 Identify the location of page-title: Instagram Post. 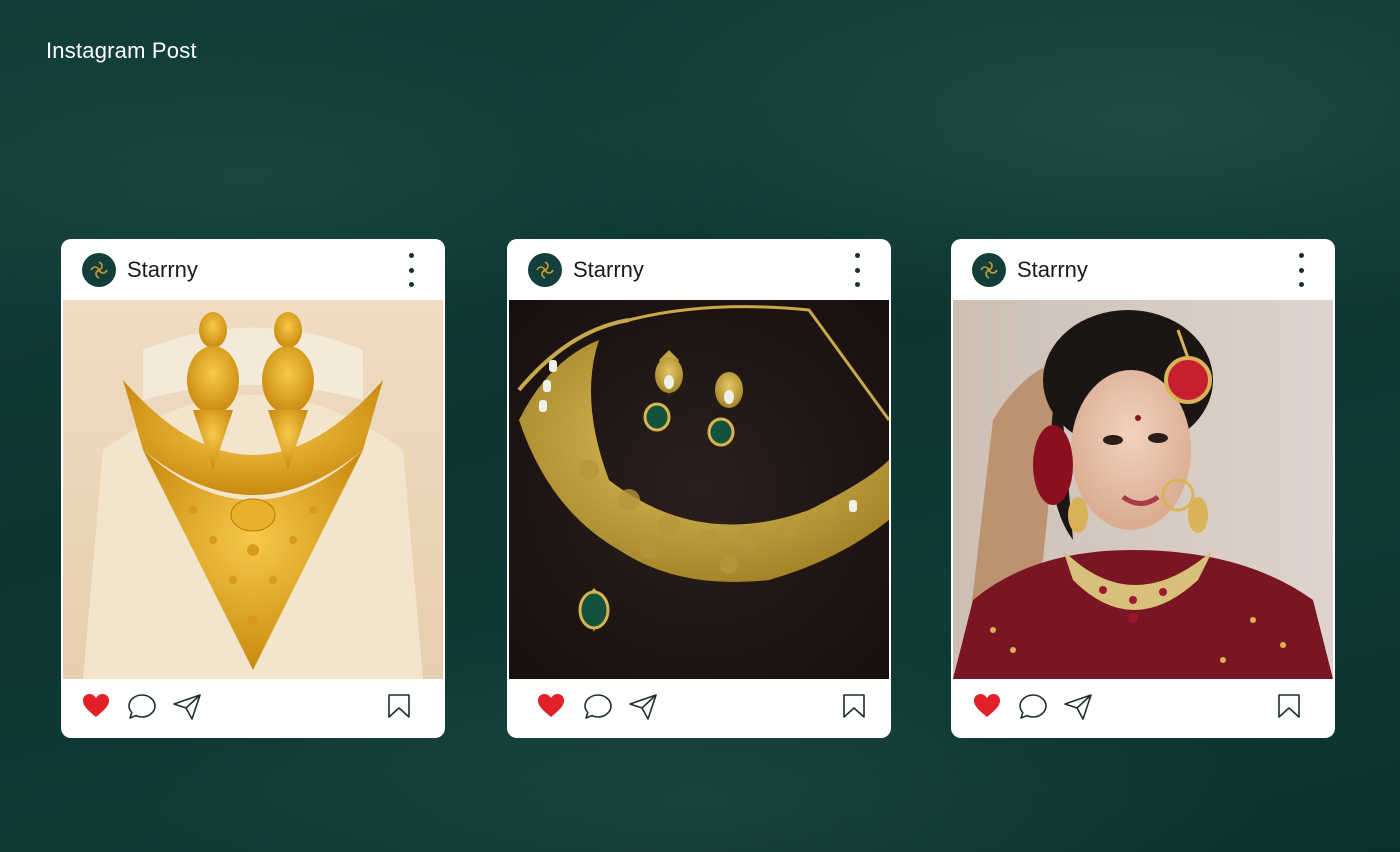
(121, 50).